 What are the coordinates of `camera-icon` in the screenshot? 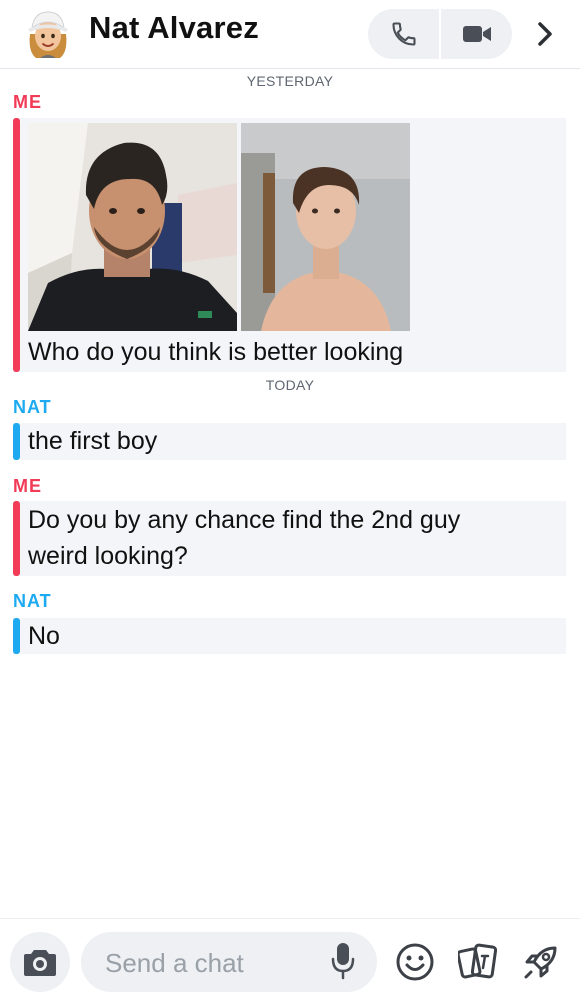 It's located at (40, 963).